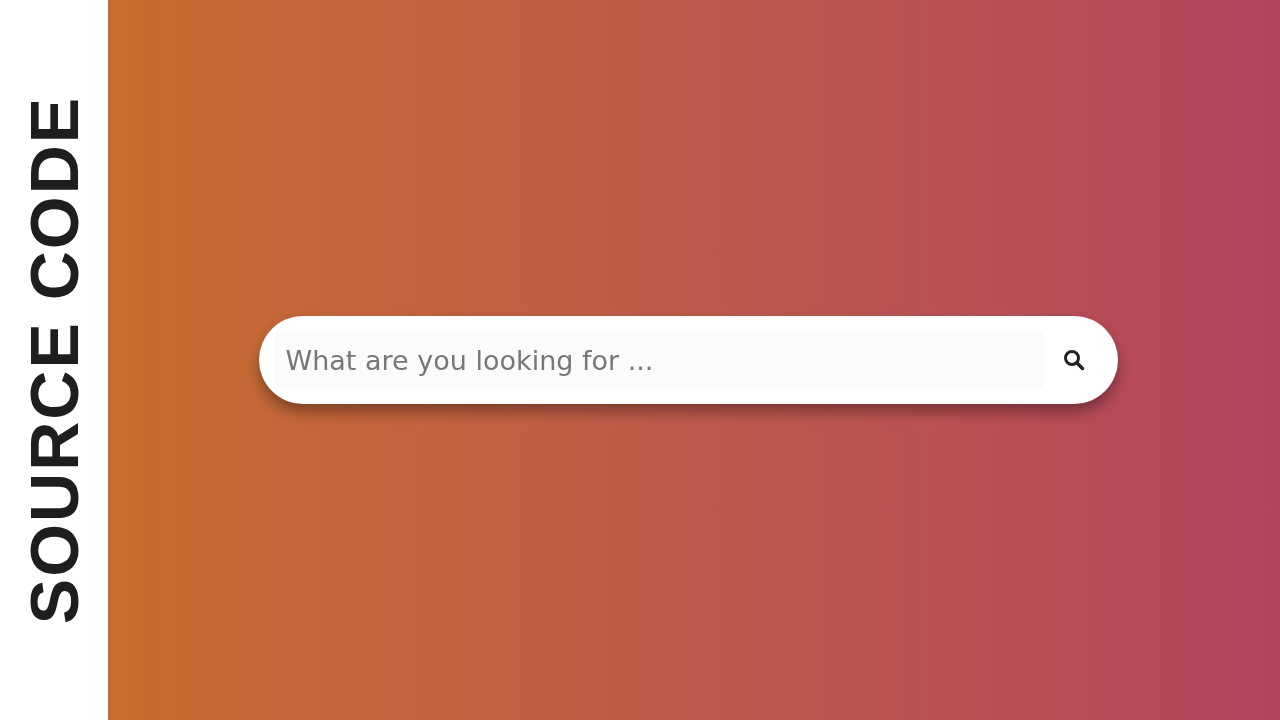  I want to click on vertical-title: SOURCE CODE, so click(54, 360).